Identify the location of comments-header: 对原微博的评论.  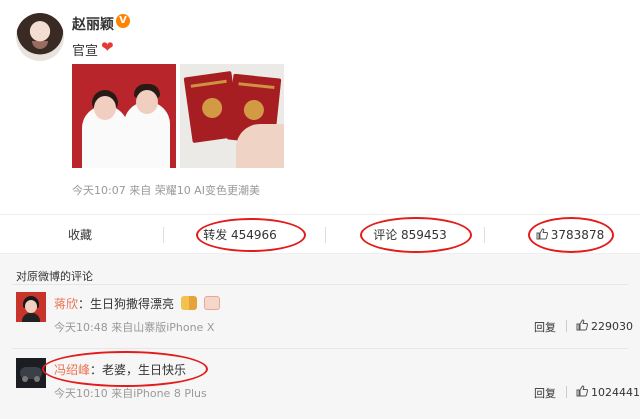
(54, 276).